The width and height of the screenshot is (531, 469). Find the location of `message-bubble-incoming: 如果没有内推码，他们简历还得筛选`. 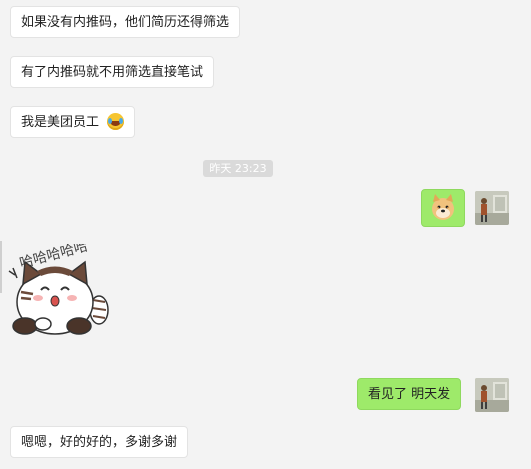

message-bubble-incoming: 如果没有内推码，他们简历还得筛选 is located at coordinates (125, 22).